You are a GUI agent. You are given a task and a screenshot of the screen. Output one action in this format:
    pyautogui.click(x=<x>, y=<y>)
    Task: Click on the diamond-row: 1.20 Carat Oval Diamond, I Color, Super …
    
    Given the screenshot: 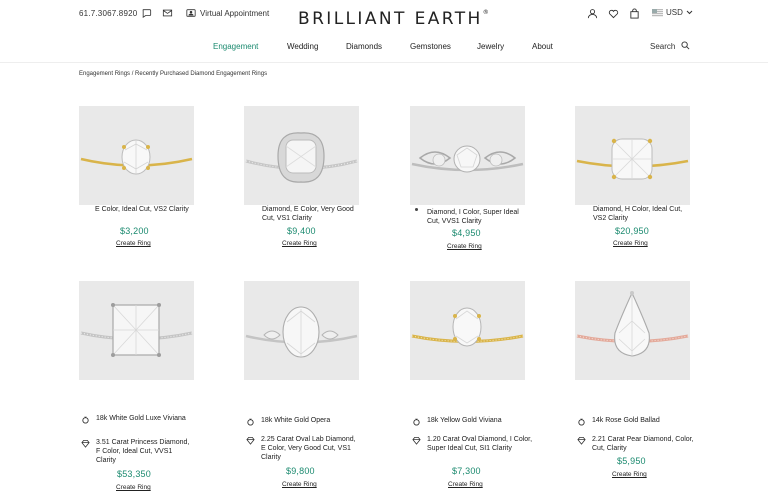 What is the action you would take?
    pyautogui.click(x=473, y=444)
    